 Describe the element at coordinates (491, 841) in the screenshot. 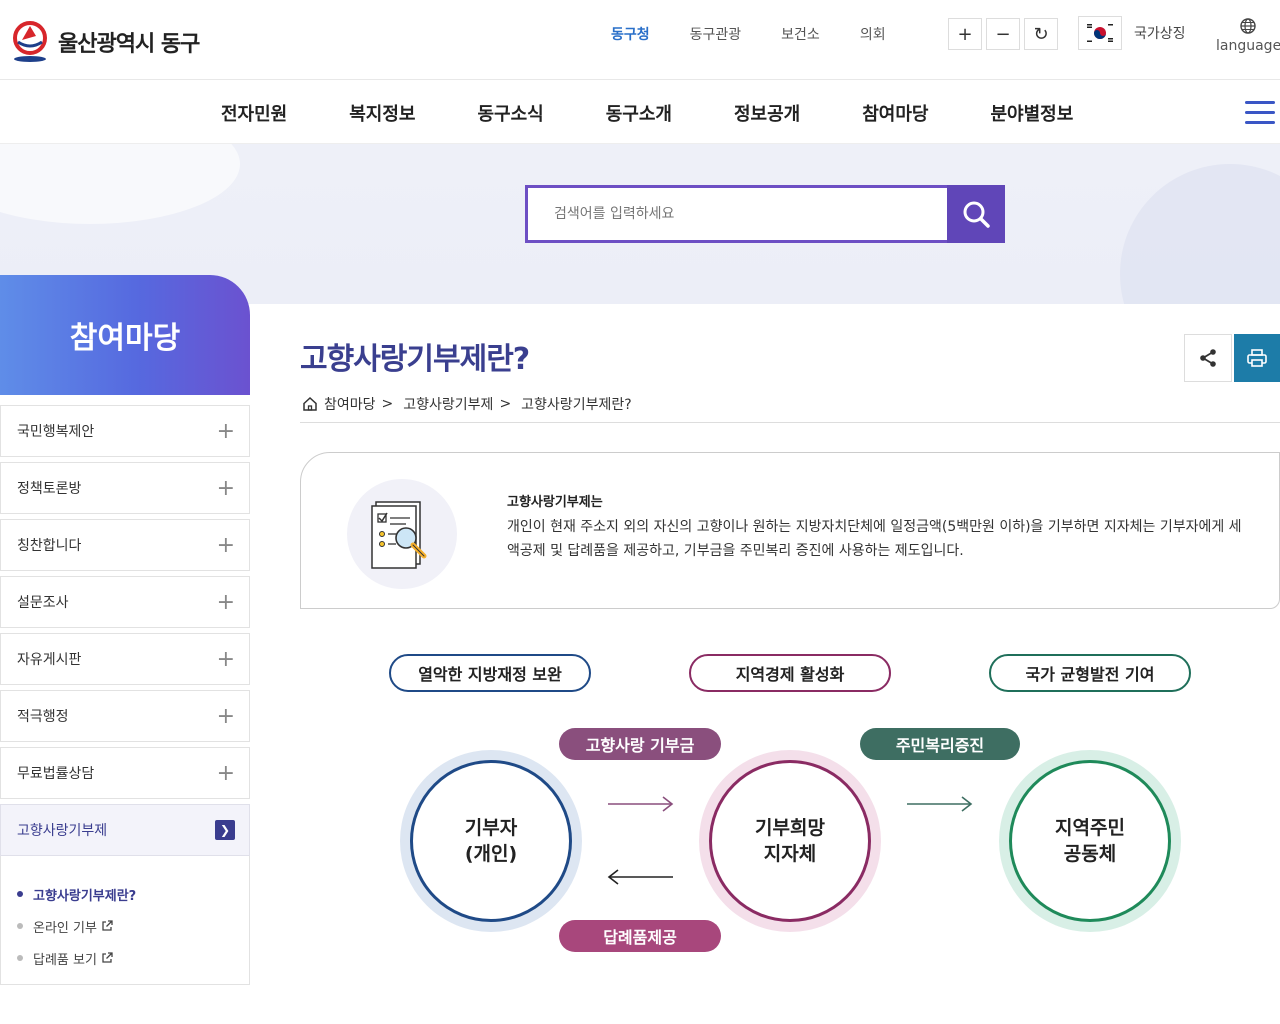

I see `node-donor: 기부자 (개인)` at that location.